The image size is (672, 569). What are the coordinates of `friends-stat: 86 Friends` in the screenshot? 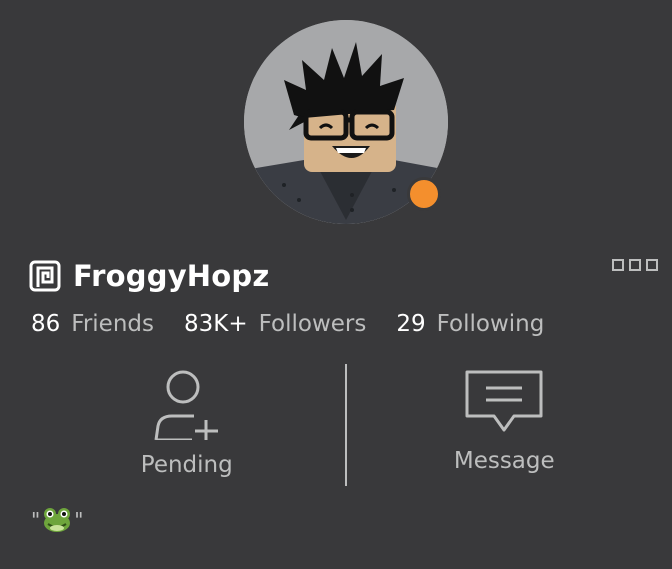 It's located at (92, 324).